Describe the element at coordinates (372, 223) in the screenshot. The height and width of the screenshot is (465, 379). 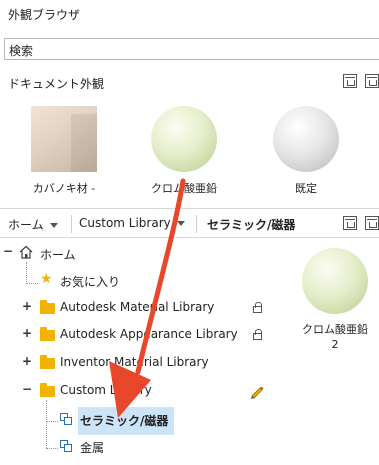
I see `library-options-icon` at that location.